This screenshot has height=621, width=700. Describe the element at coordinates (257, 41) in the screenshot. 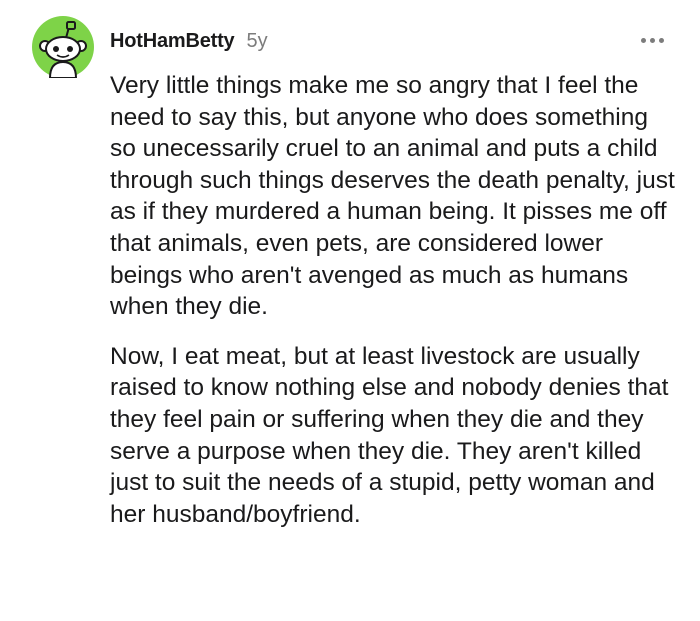

I see `comment-age: 5y` at that location.